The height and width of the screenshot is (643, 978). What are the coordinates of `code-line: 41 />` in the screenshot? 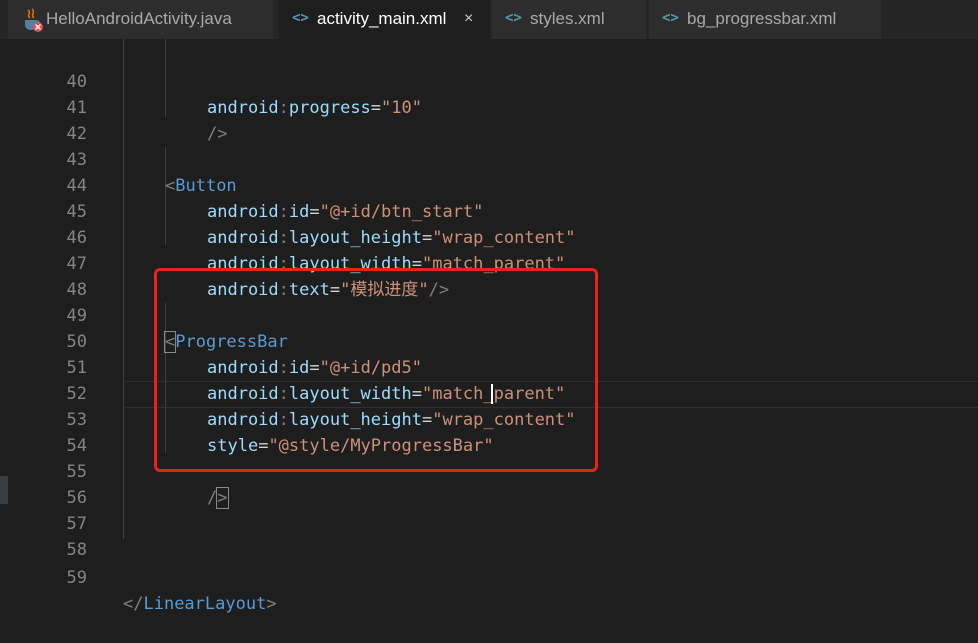 It's located at (489, 106).